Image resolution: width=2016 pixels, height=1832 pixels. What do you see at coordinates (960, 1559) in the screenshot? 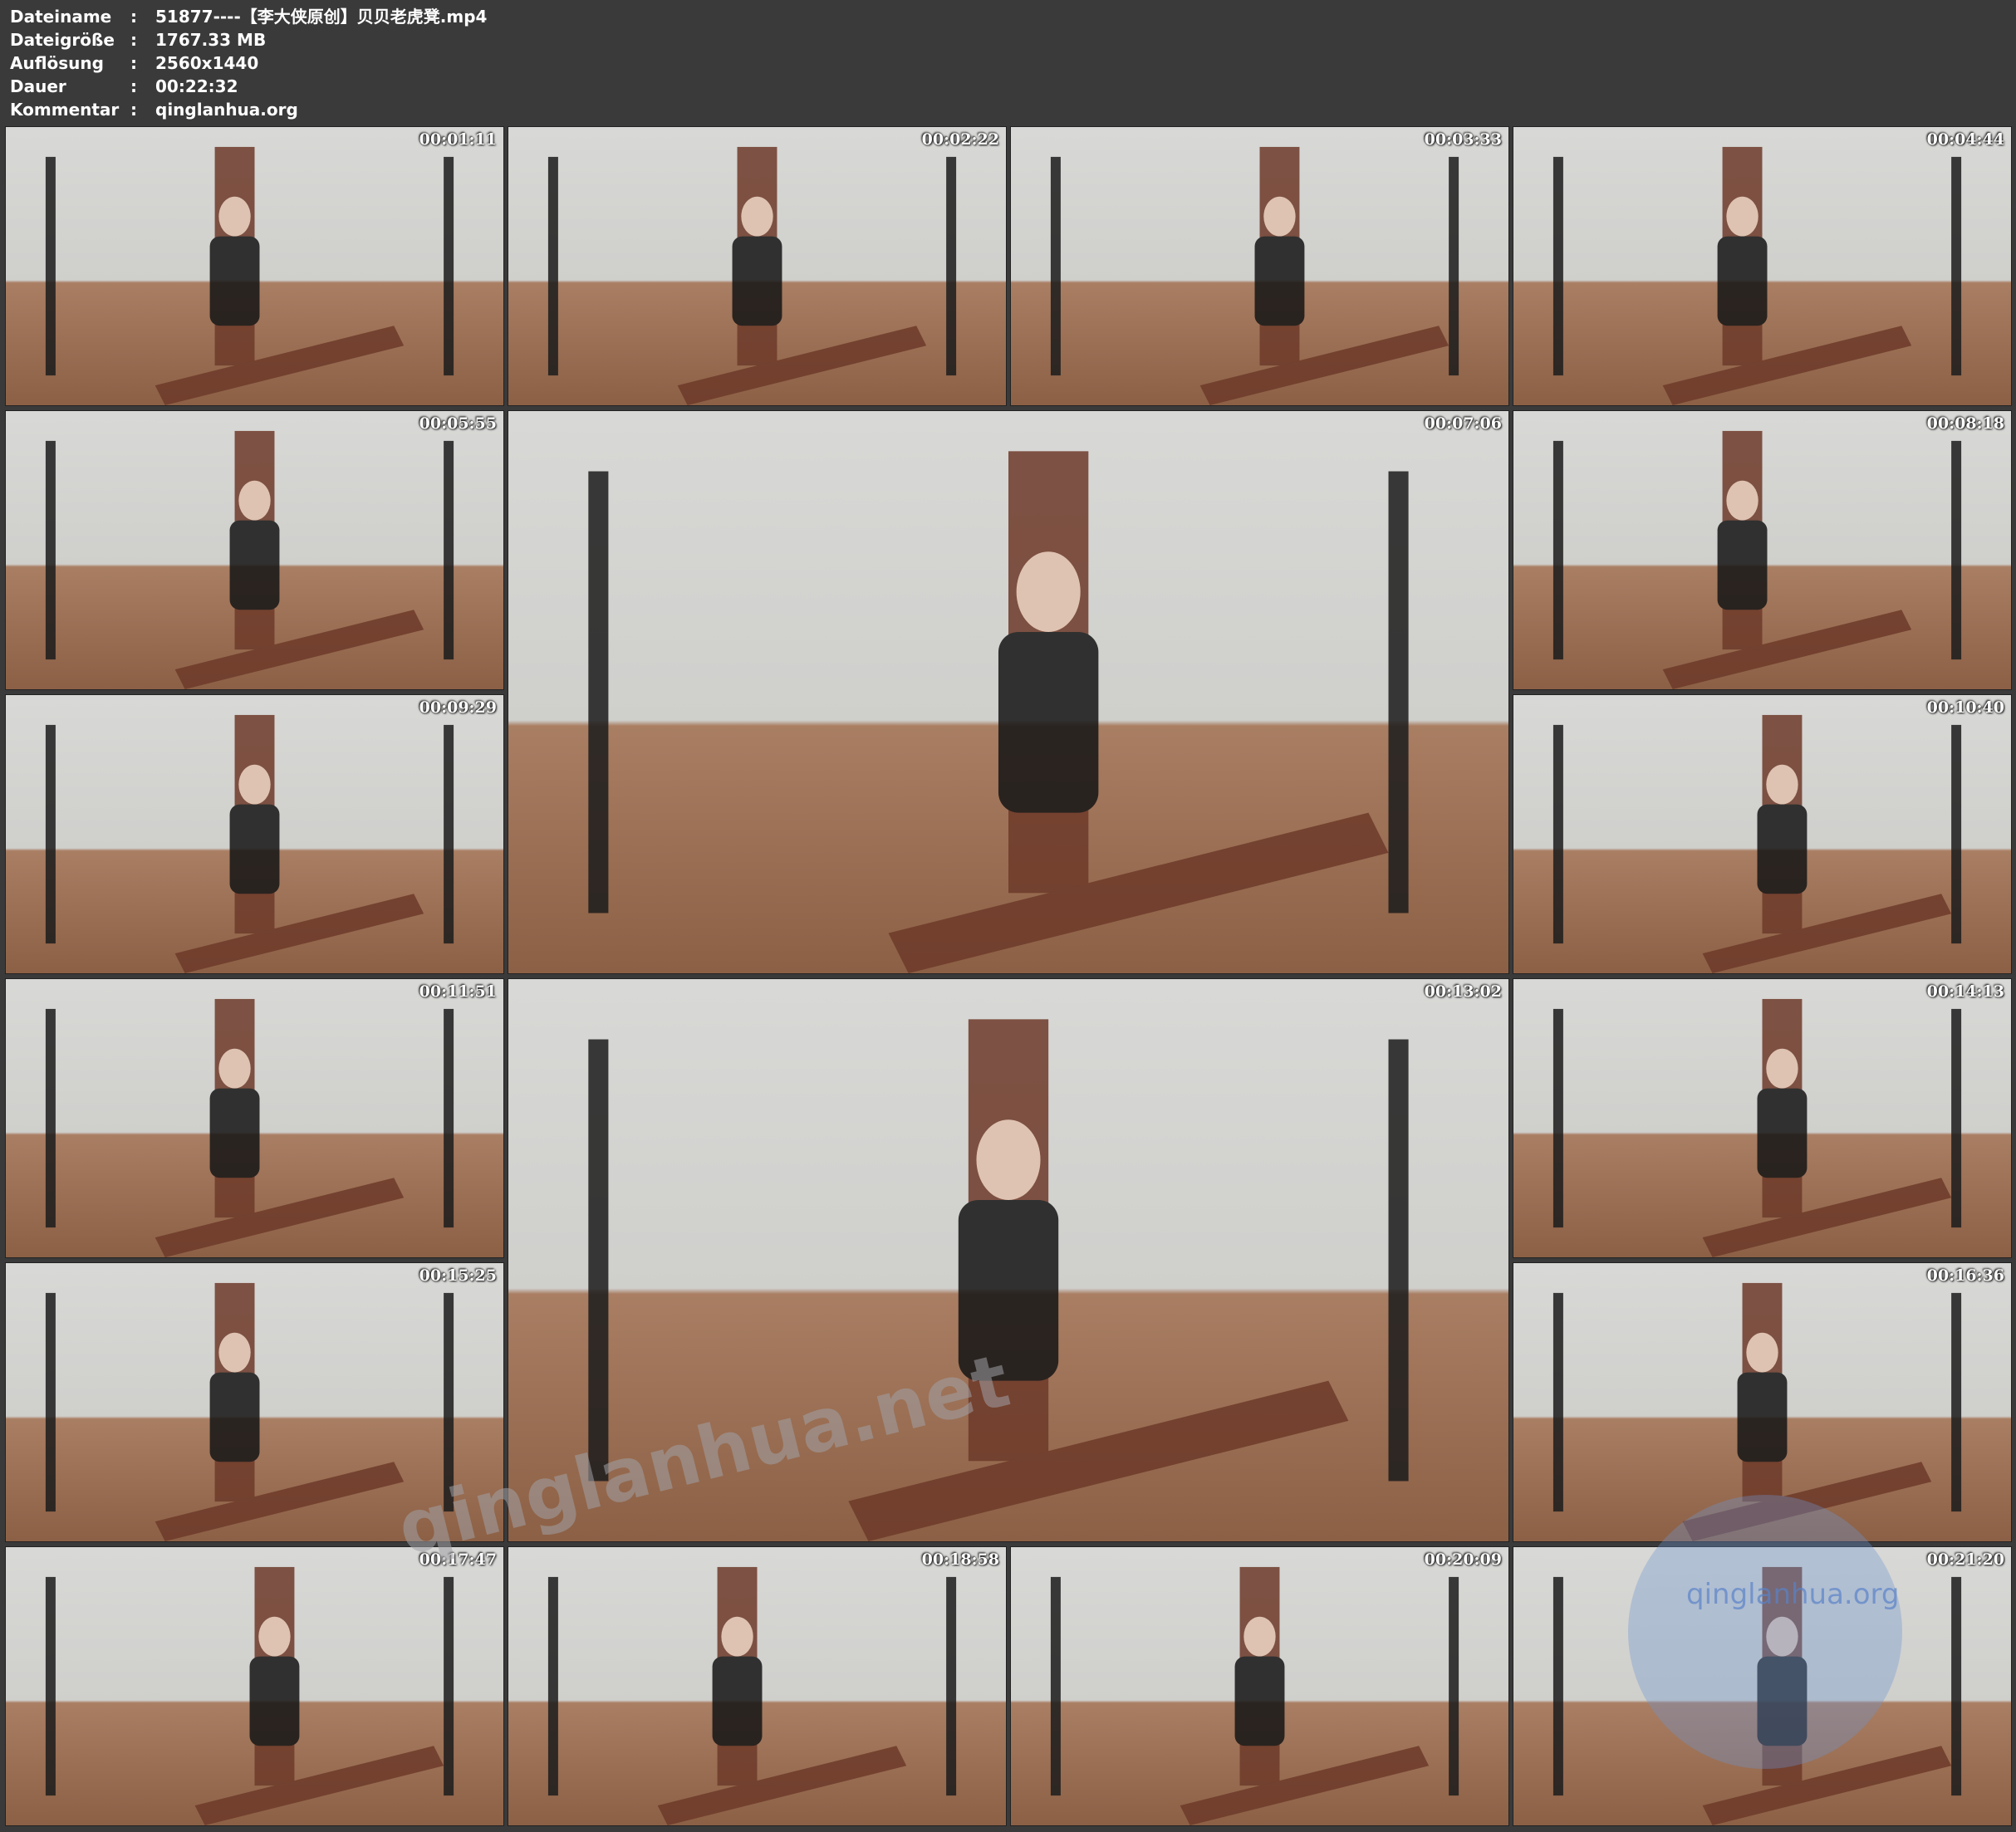
I see `timestamp-label: 00:18:58` at bounding box center [960, 1559].